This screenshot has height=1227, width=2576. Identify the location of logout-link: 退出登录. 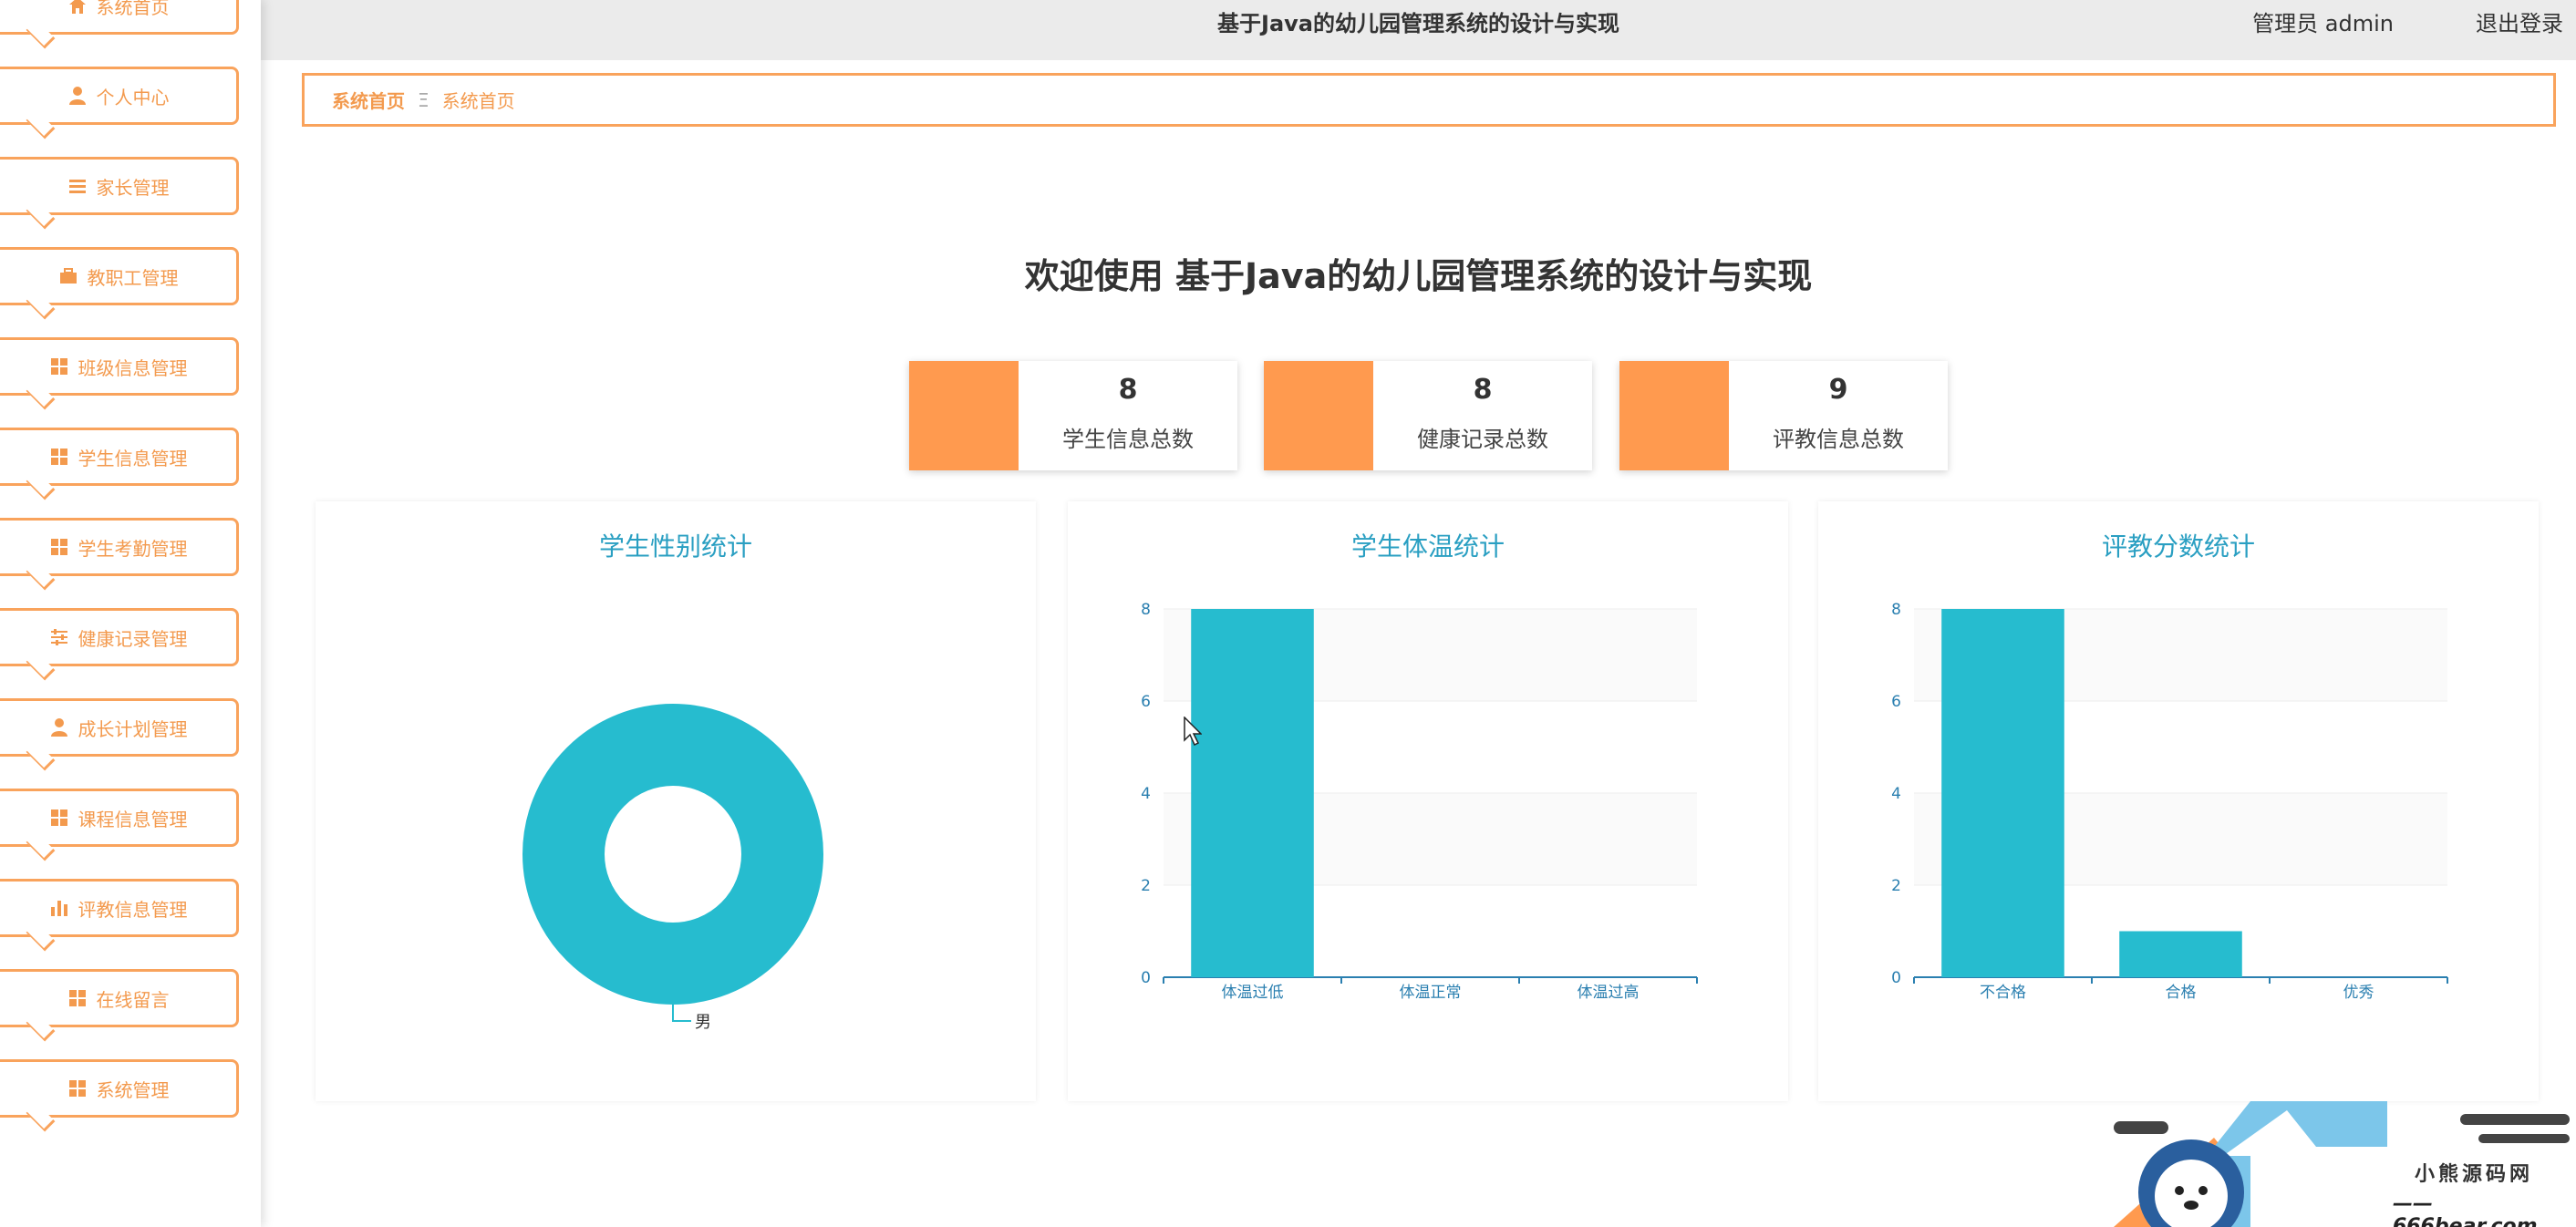
(2519, 21).